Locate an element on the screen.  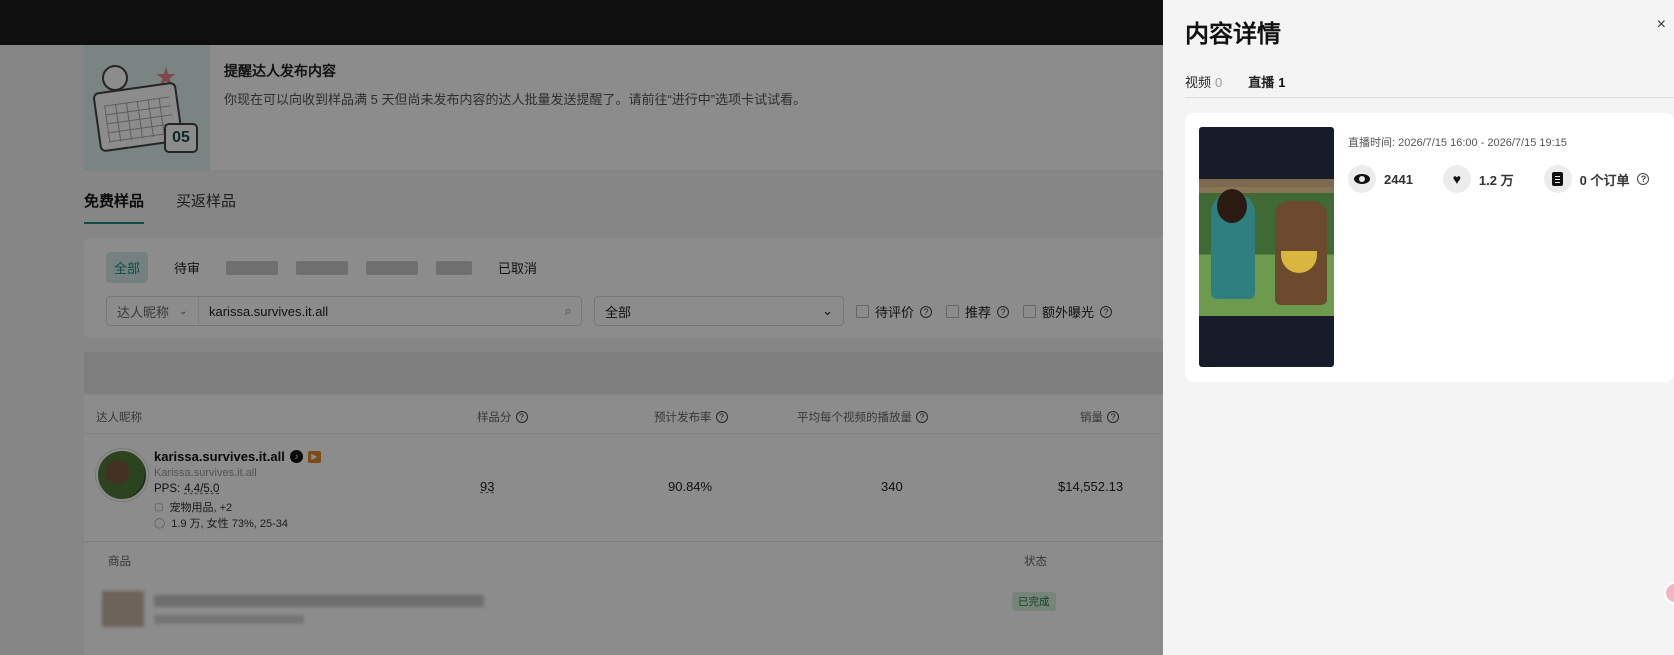
stat-views: 2441 is located at coordinates (1380, 179).